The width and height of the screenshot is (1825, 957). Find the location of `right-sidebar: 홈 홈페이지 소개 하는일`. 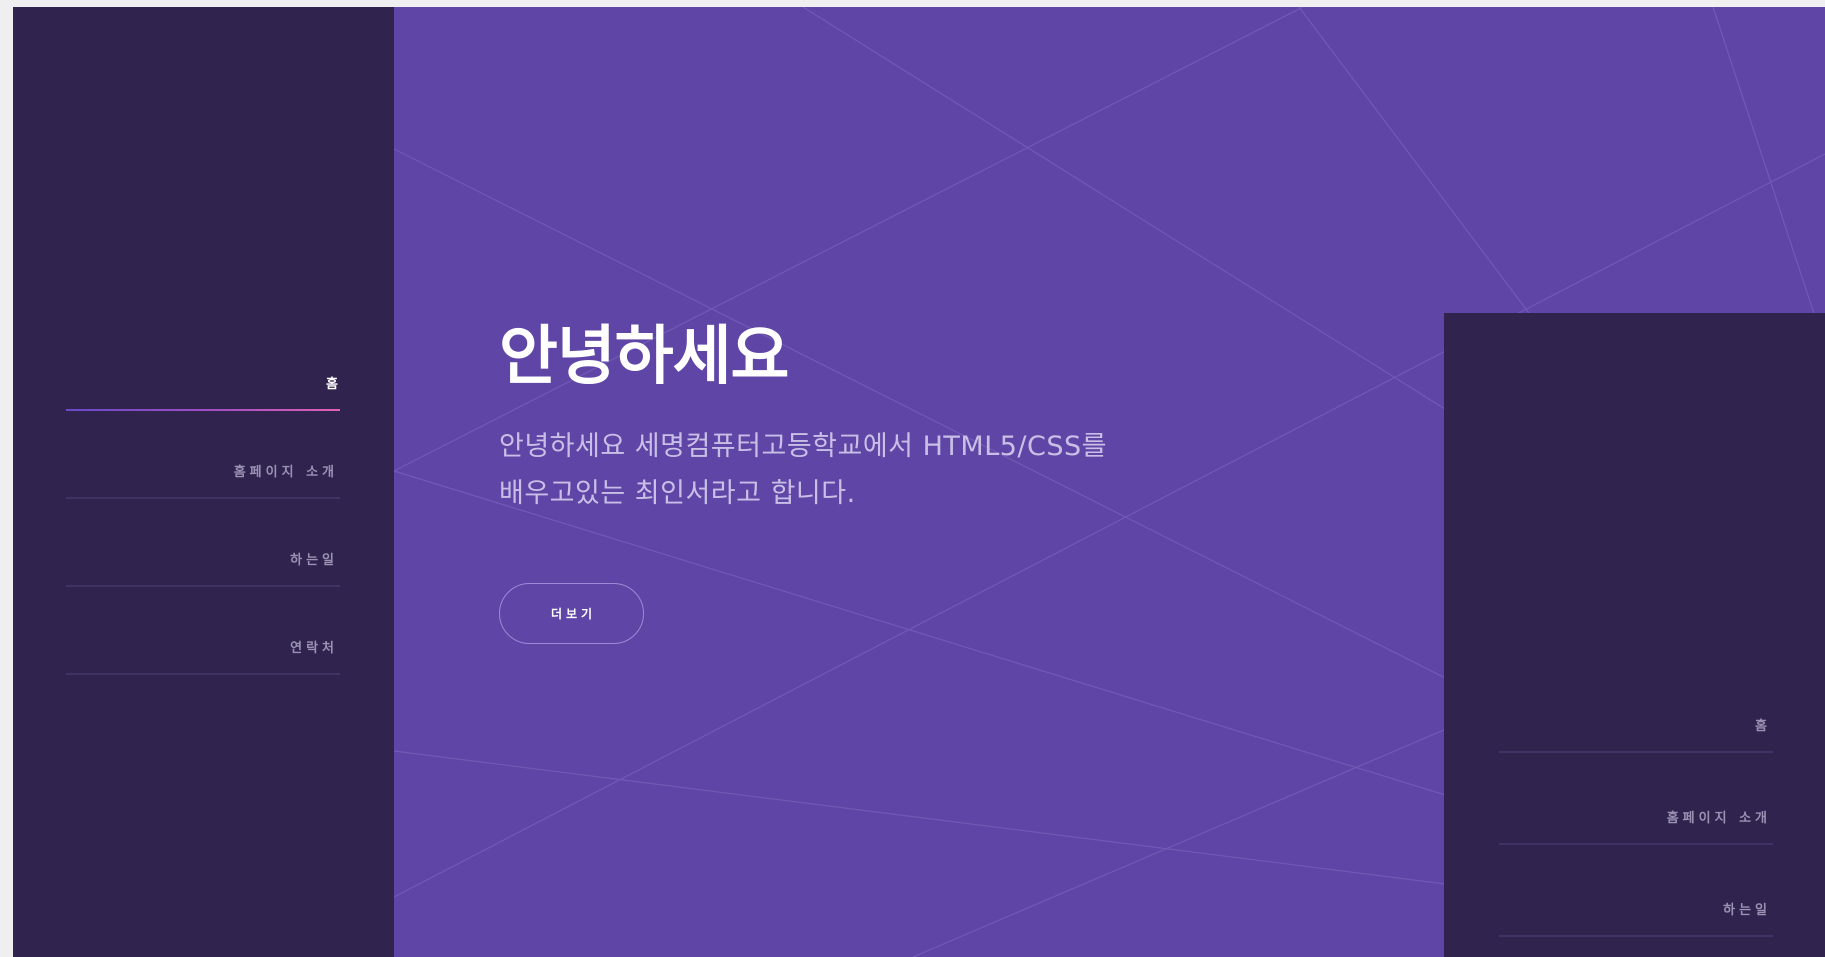

right-sidebar: 홈 홈페이지 소개 하는일 is located at coordinates (1634, 635).